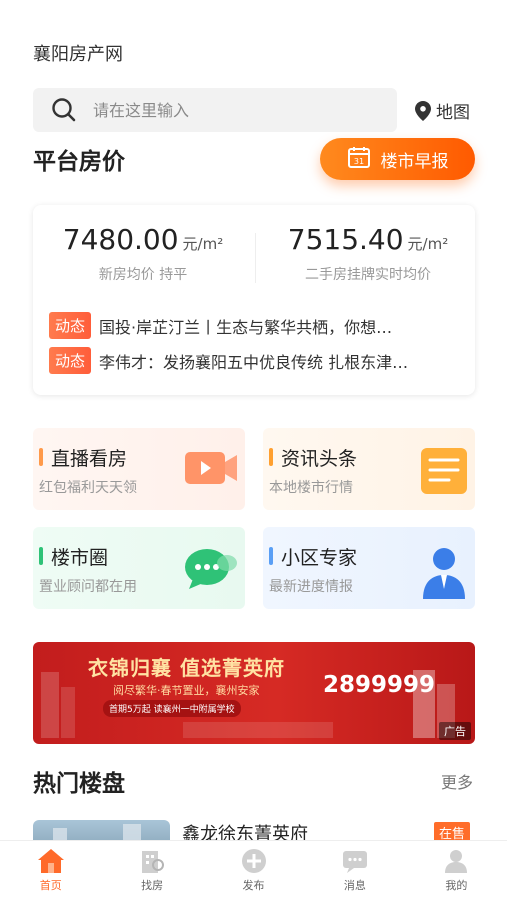  I want to click on calendar-day: 31, so click(358, 161).